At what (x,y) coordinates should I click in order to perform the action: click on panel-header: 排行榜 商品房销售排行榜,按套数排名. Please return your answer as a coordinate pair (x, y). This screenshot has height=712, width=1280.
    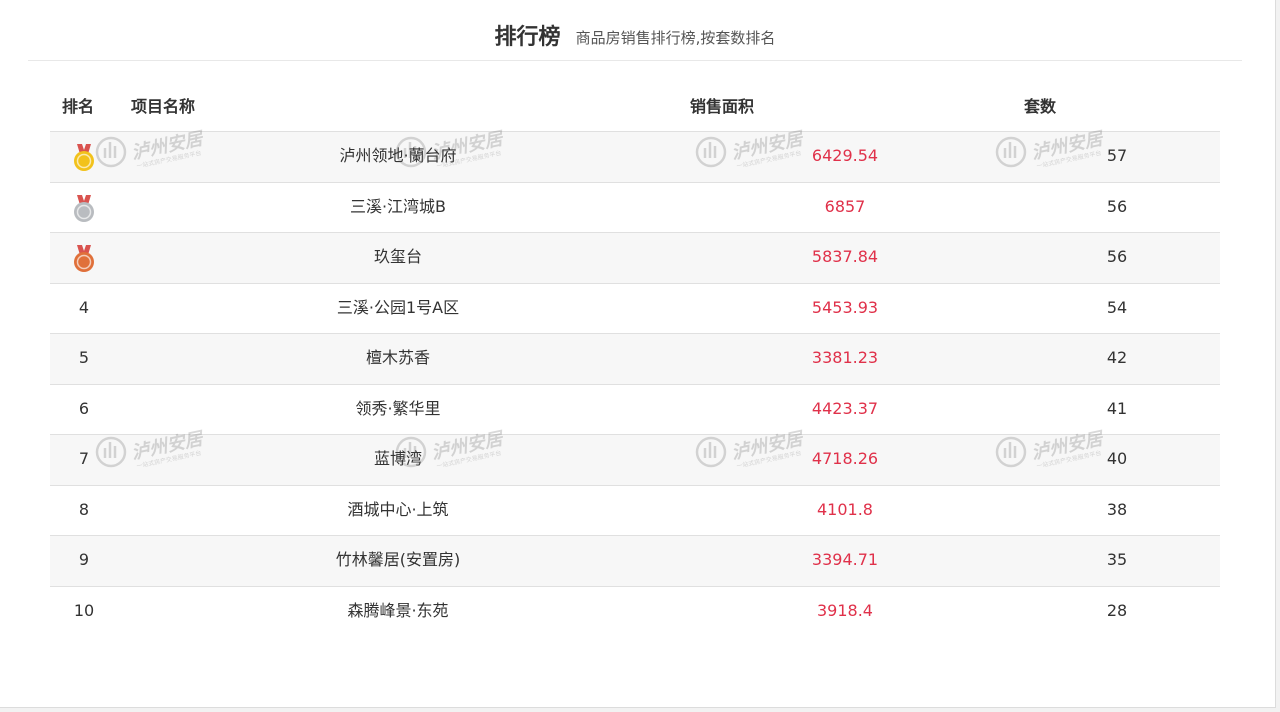
    Looking at the image, I should click on (635, 39).